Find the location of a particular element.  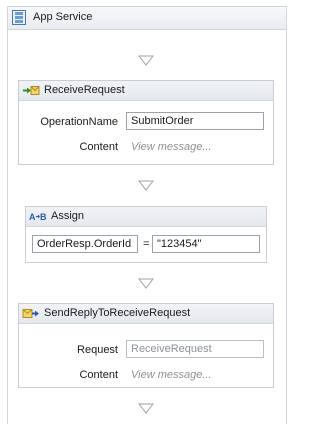

operation-name-label: OperationName is located at coordinates (79, 122).